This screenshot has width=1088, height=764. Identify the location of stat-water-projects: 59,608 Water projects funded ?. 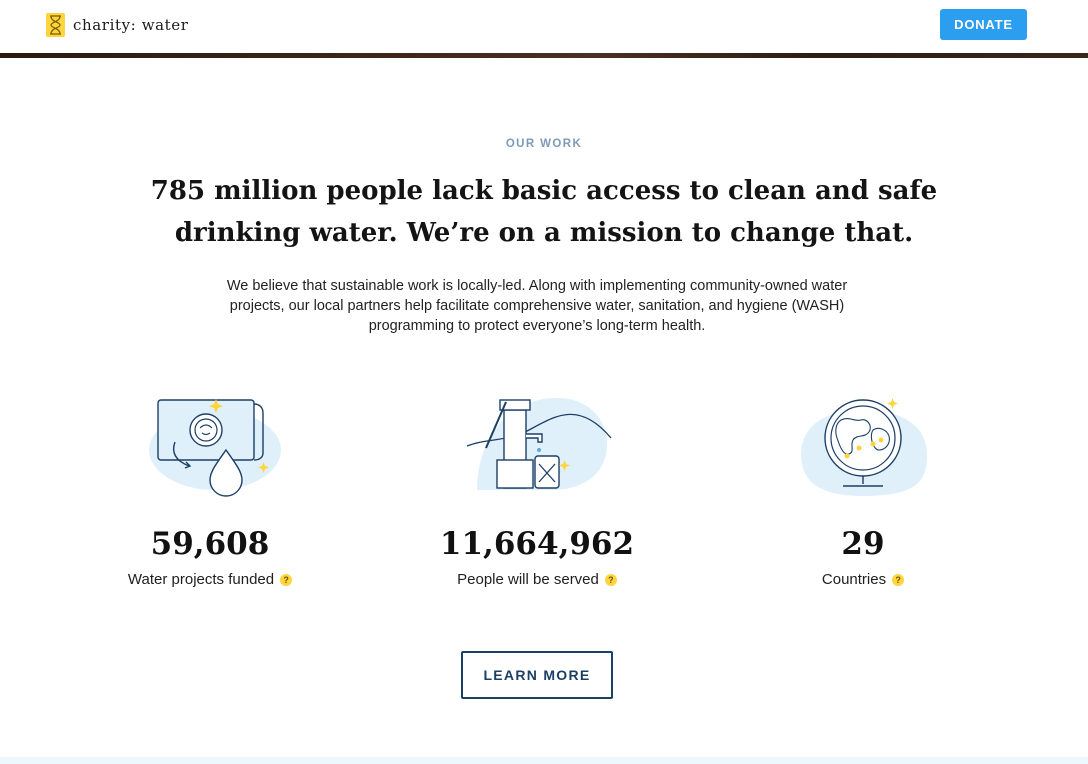
(210, 489).